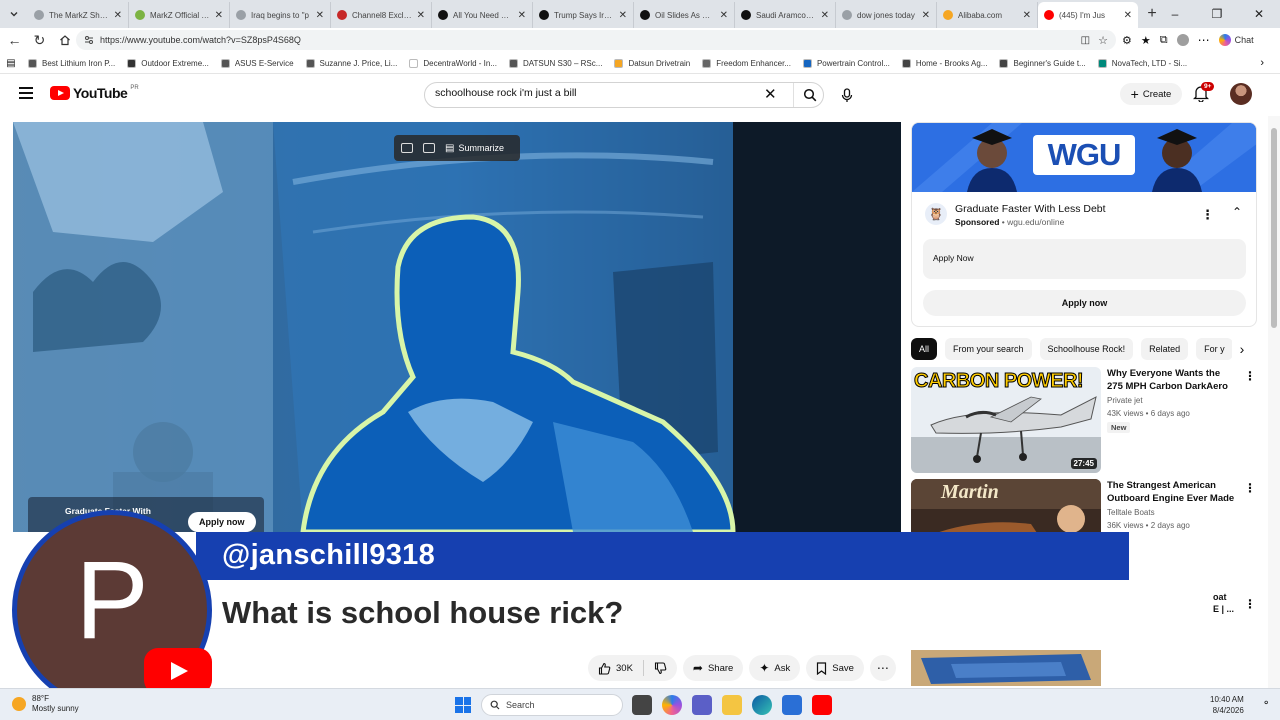 This screenshot has width=1280, height=720. What do you see at coordinates (660, 668) in the screenshot?
I see `dislike-button` at bounding box center [660, 668].